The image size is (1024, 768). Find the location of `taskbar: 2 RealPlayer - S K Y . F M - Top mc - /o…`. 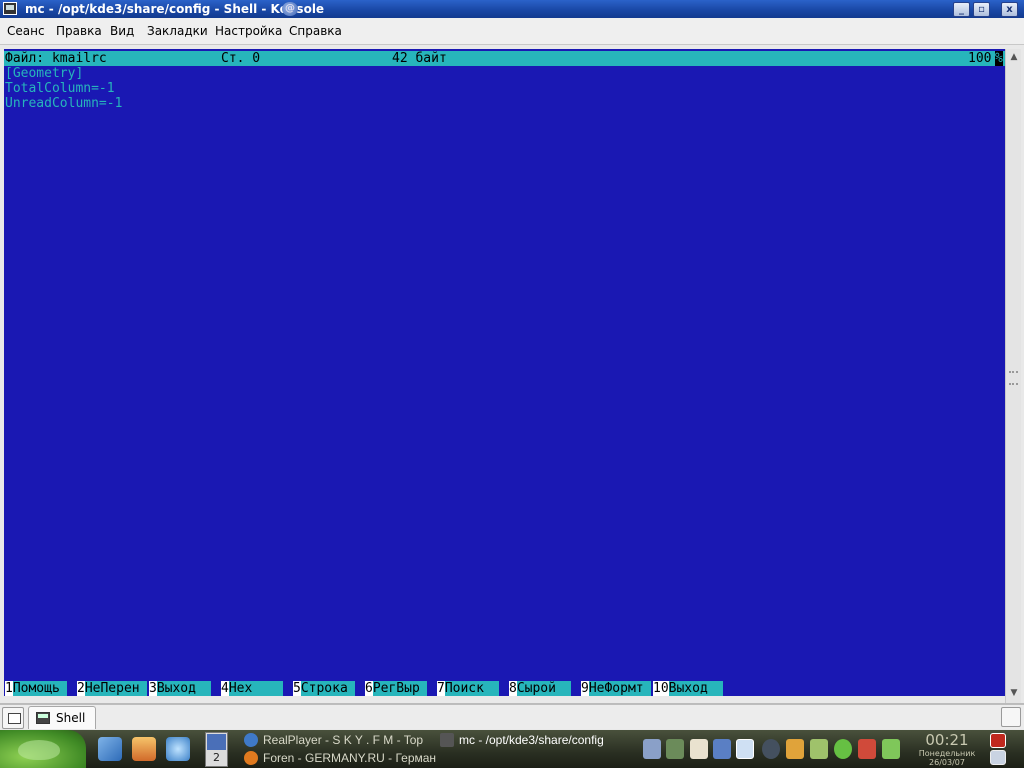

taskbar: 2 RealPlayer - S K Y . F M - Top mc - /o… is located at coordinates (512, 749).